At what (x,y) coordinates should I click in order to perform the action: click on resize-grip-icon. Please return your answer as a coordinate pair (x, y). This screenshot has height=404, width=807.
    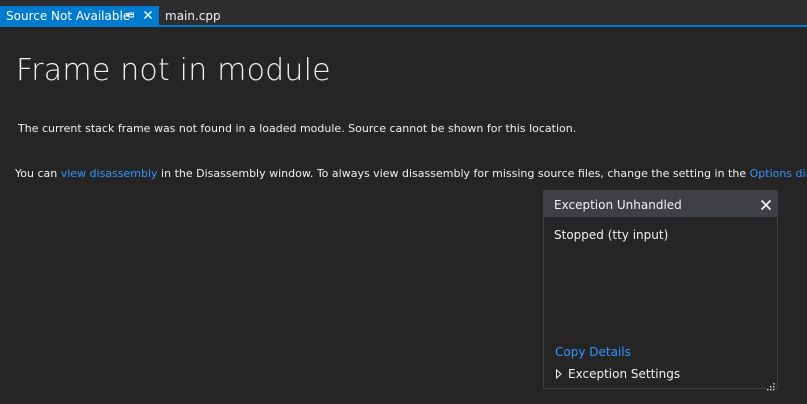
    Looking at the image, I should click on (770, 383).